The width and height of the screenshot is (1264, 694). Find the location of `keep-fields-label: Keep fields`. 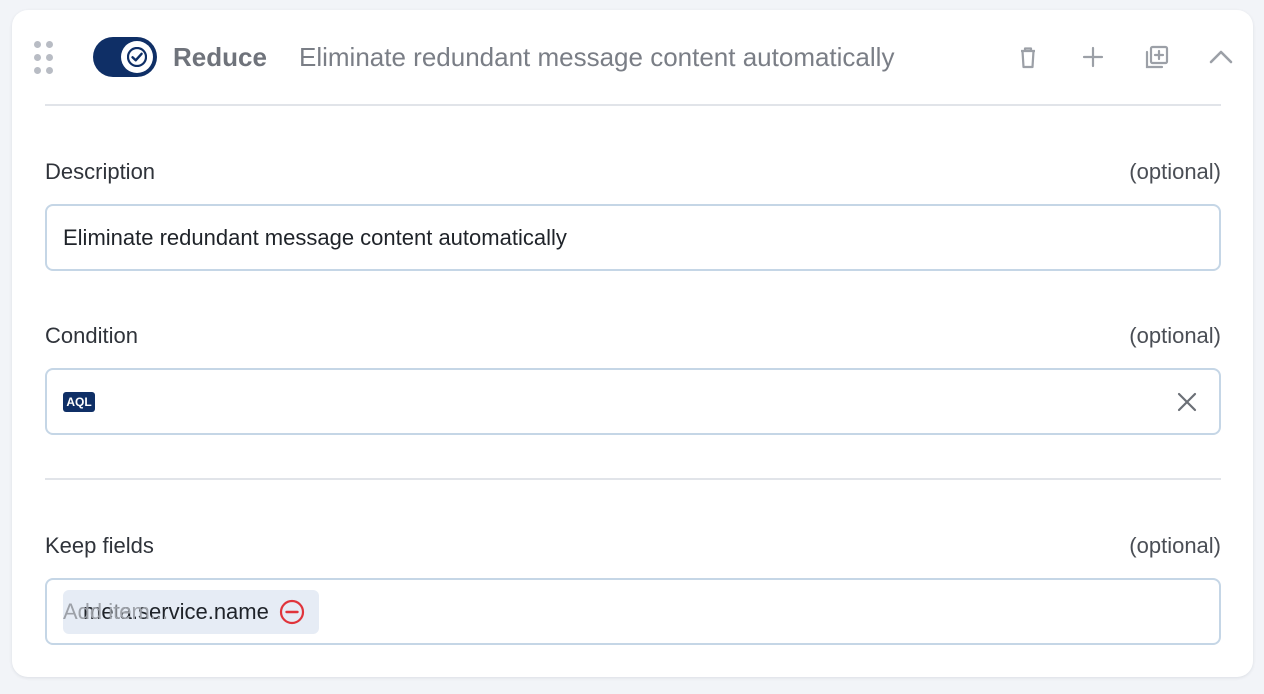

keep-fields-label: Keep fields is located at coordinates (99, 545).